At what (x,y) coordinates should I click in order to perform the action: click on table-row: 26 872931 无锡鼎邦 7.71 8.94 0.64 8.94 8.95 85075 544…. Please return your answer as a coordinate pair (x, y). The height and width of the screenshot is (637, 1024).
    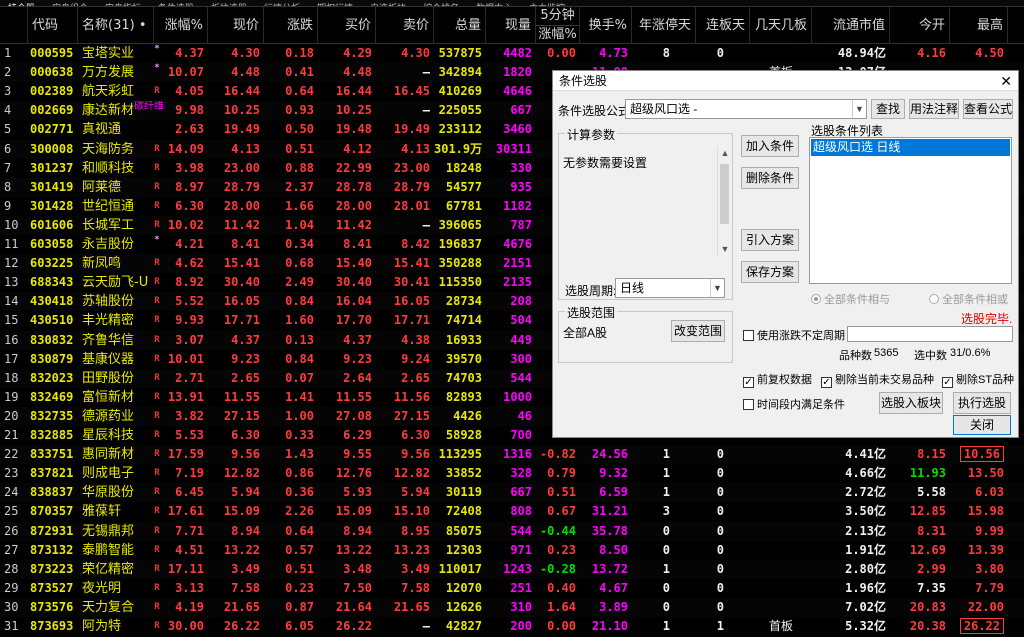
    Looking at the image, I should click on (512, 531).